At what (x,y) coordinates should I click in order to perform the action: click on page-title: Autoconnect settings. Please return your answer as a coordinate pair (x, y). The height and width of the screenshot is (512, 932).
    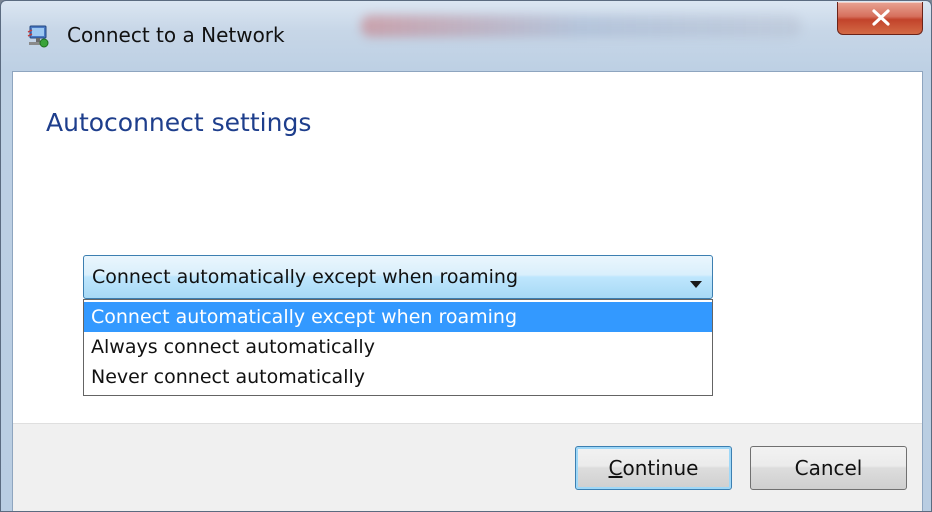
    Looking at the image, I should click on (179, 122).